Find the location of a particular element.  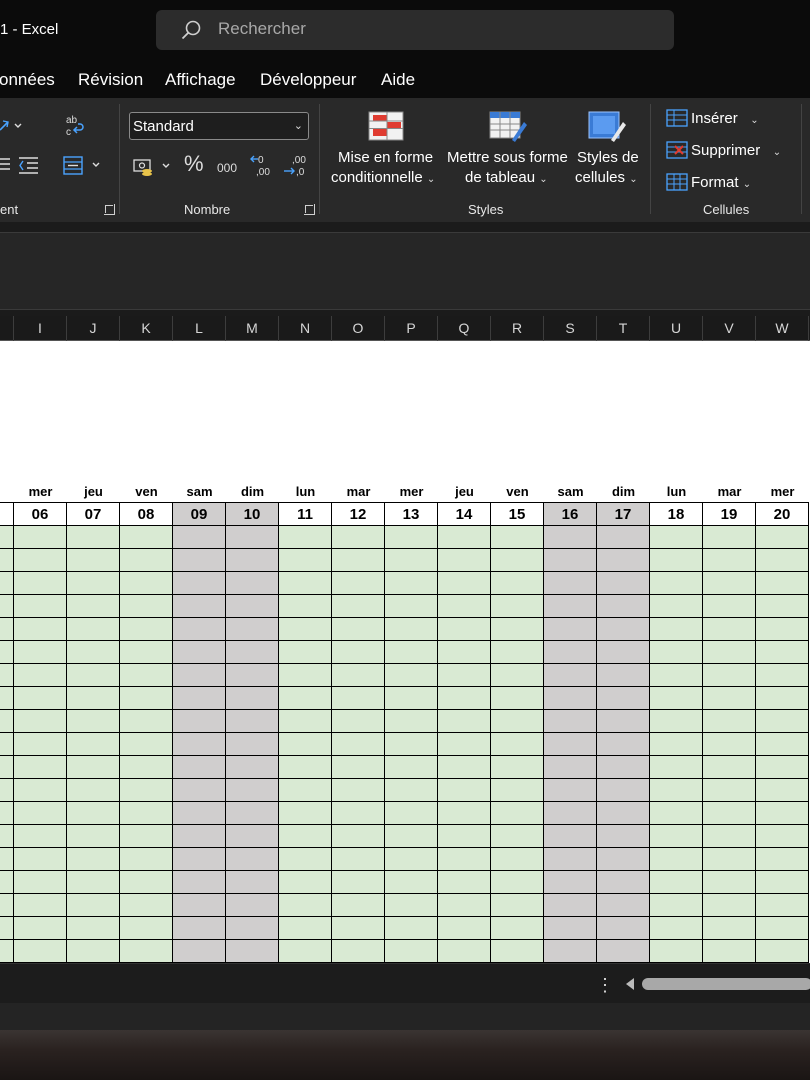

scrollbar-thumb is located at coordinates (726, 984).